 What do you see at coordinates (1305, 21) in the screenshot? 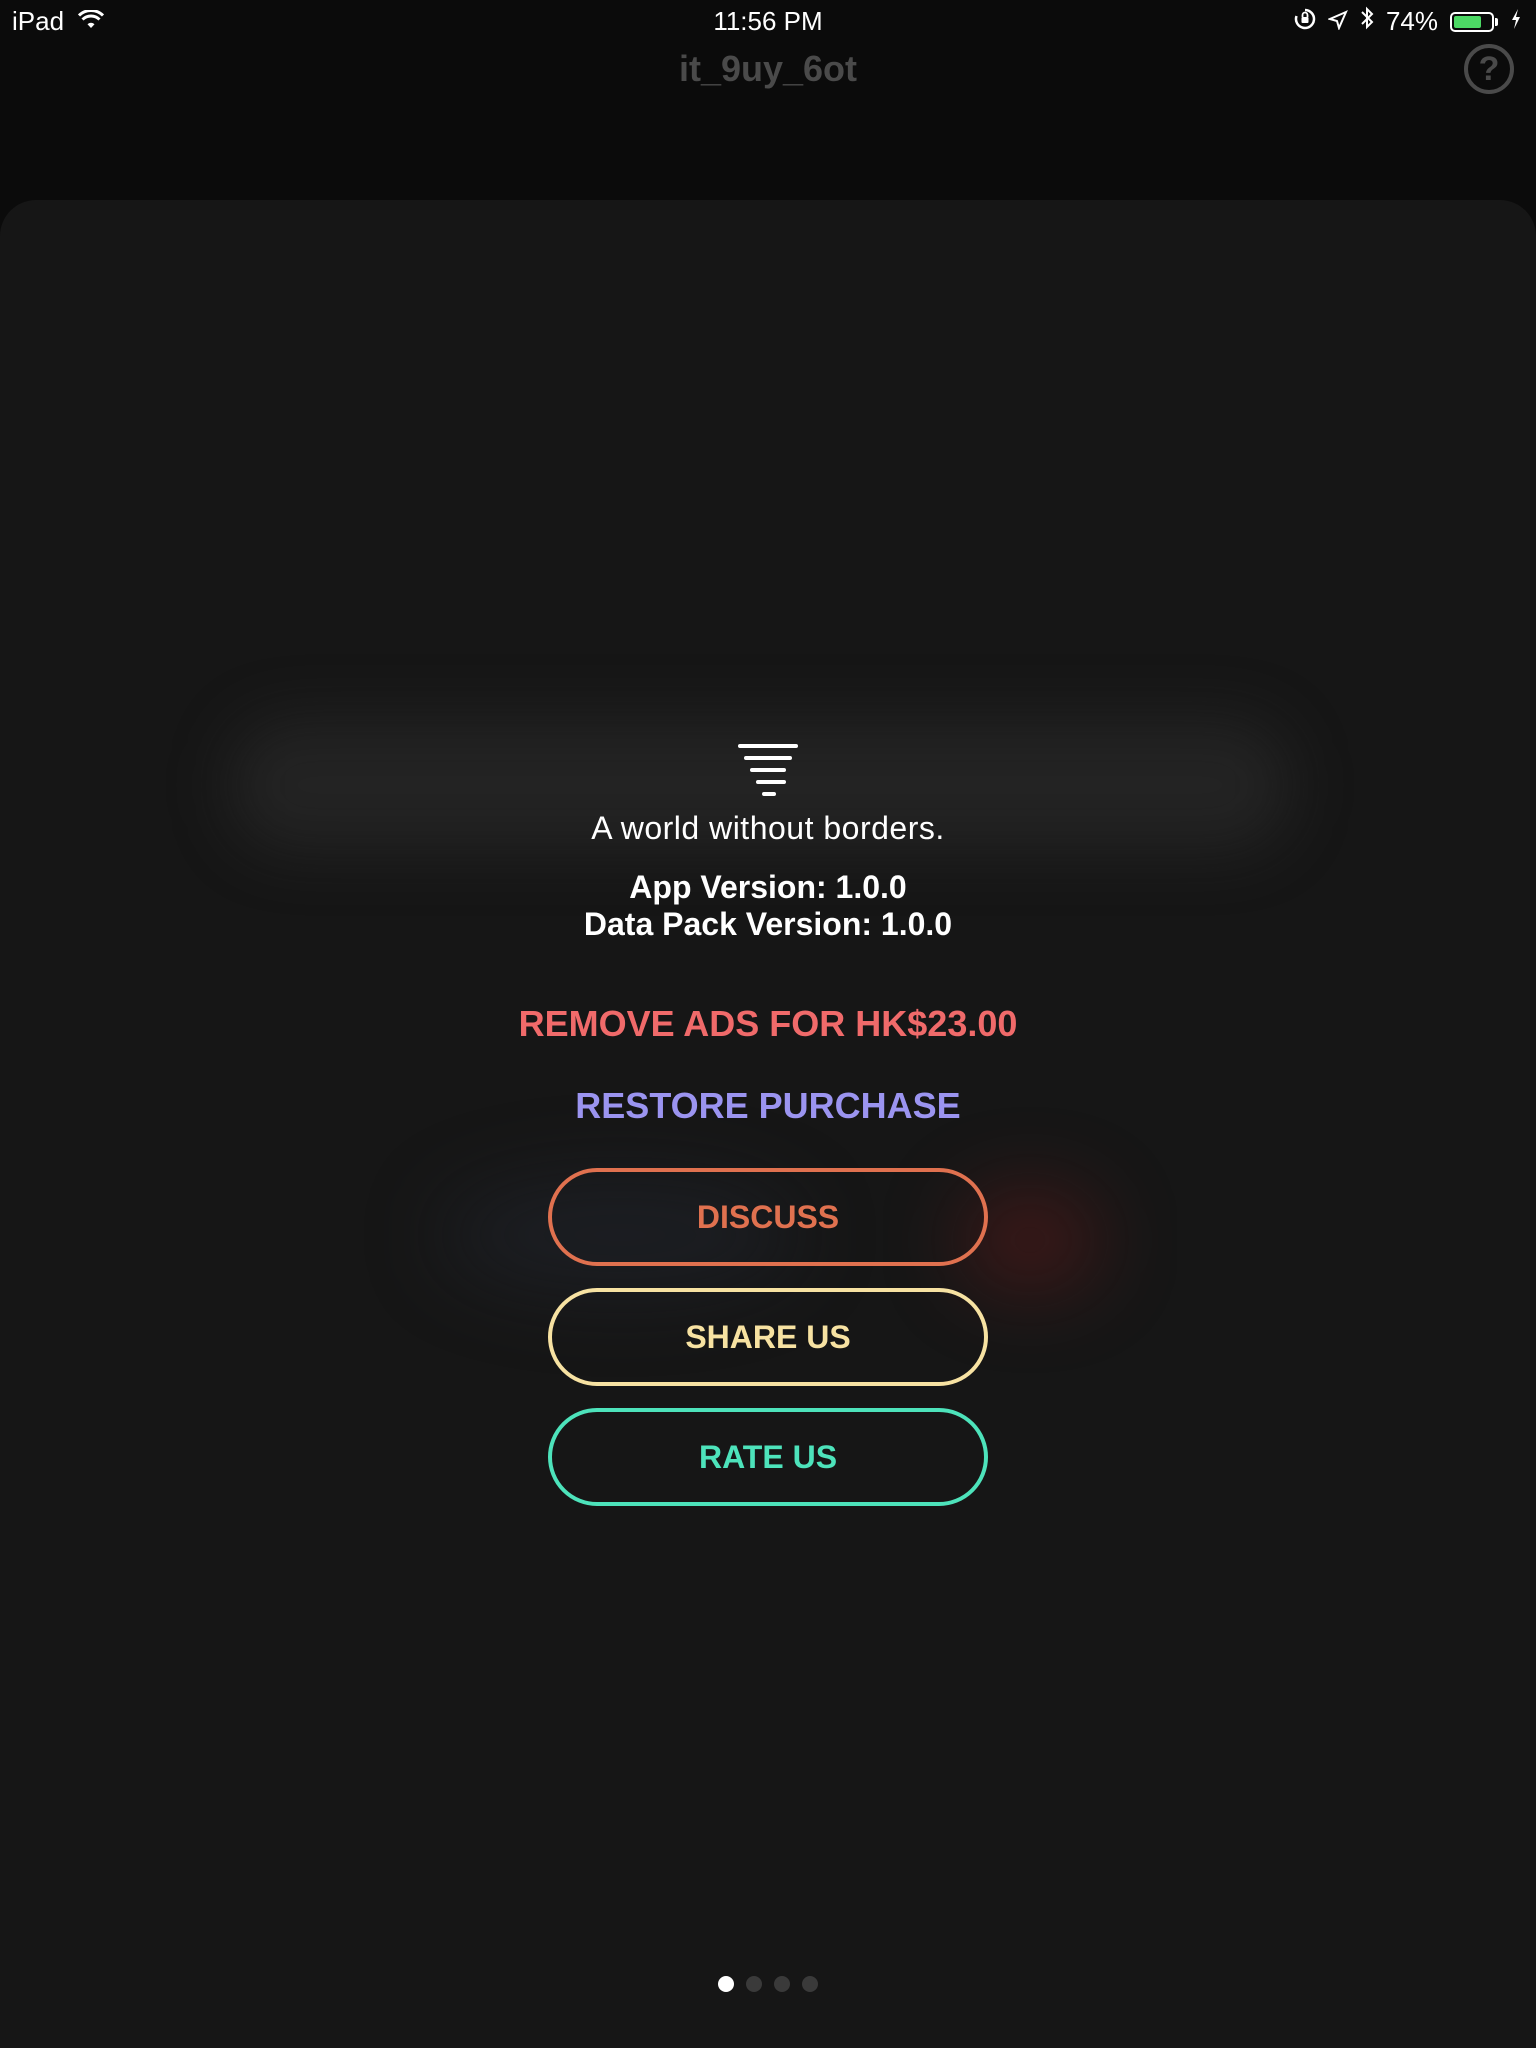
I see `orientation-lock-icon` at bounding box center [1305, 21].